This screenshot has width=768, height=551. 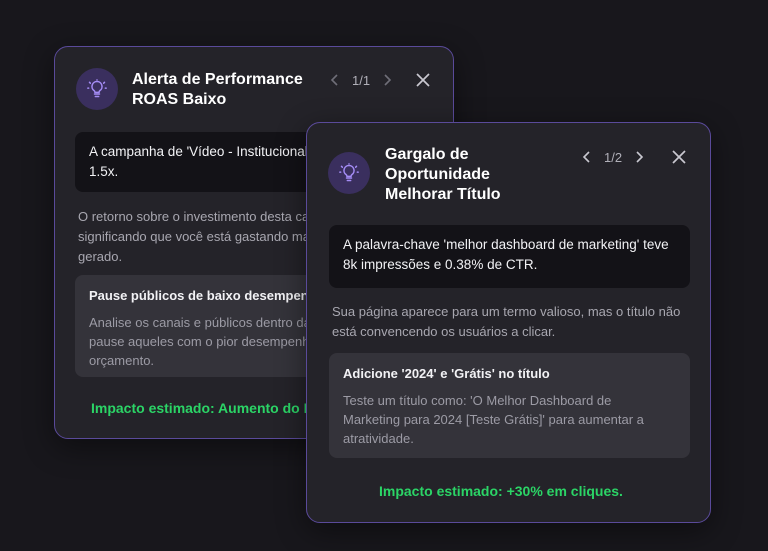 What do you see at coordinates (443, 194) in the screenshot?
I see `card-title-line-3: Melhorar Título` at bounding box center [443, 194].